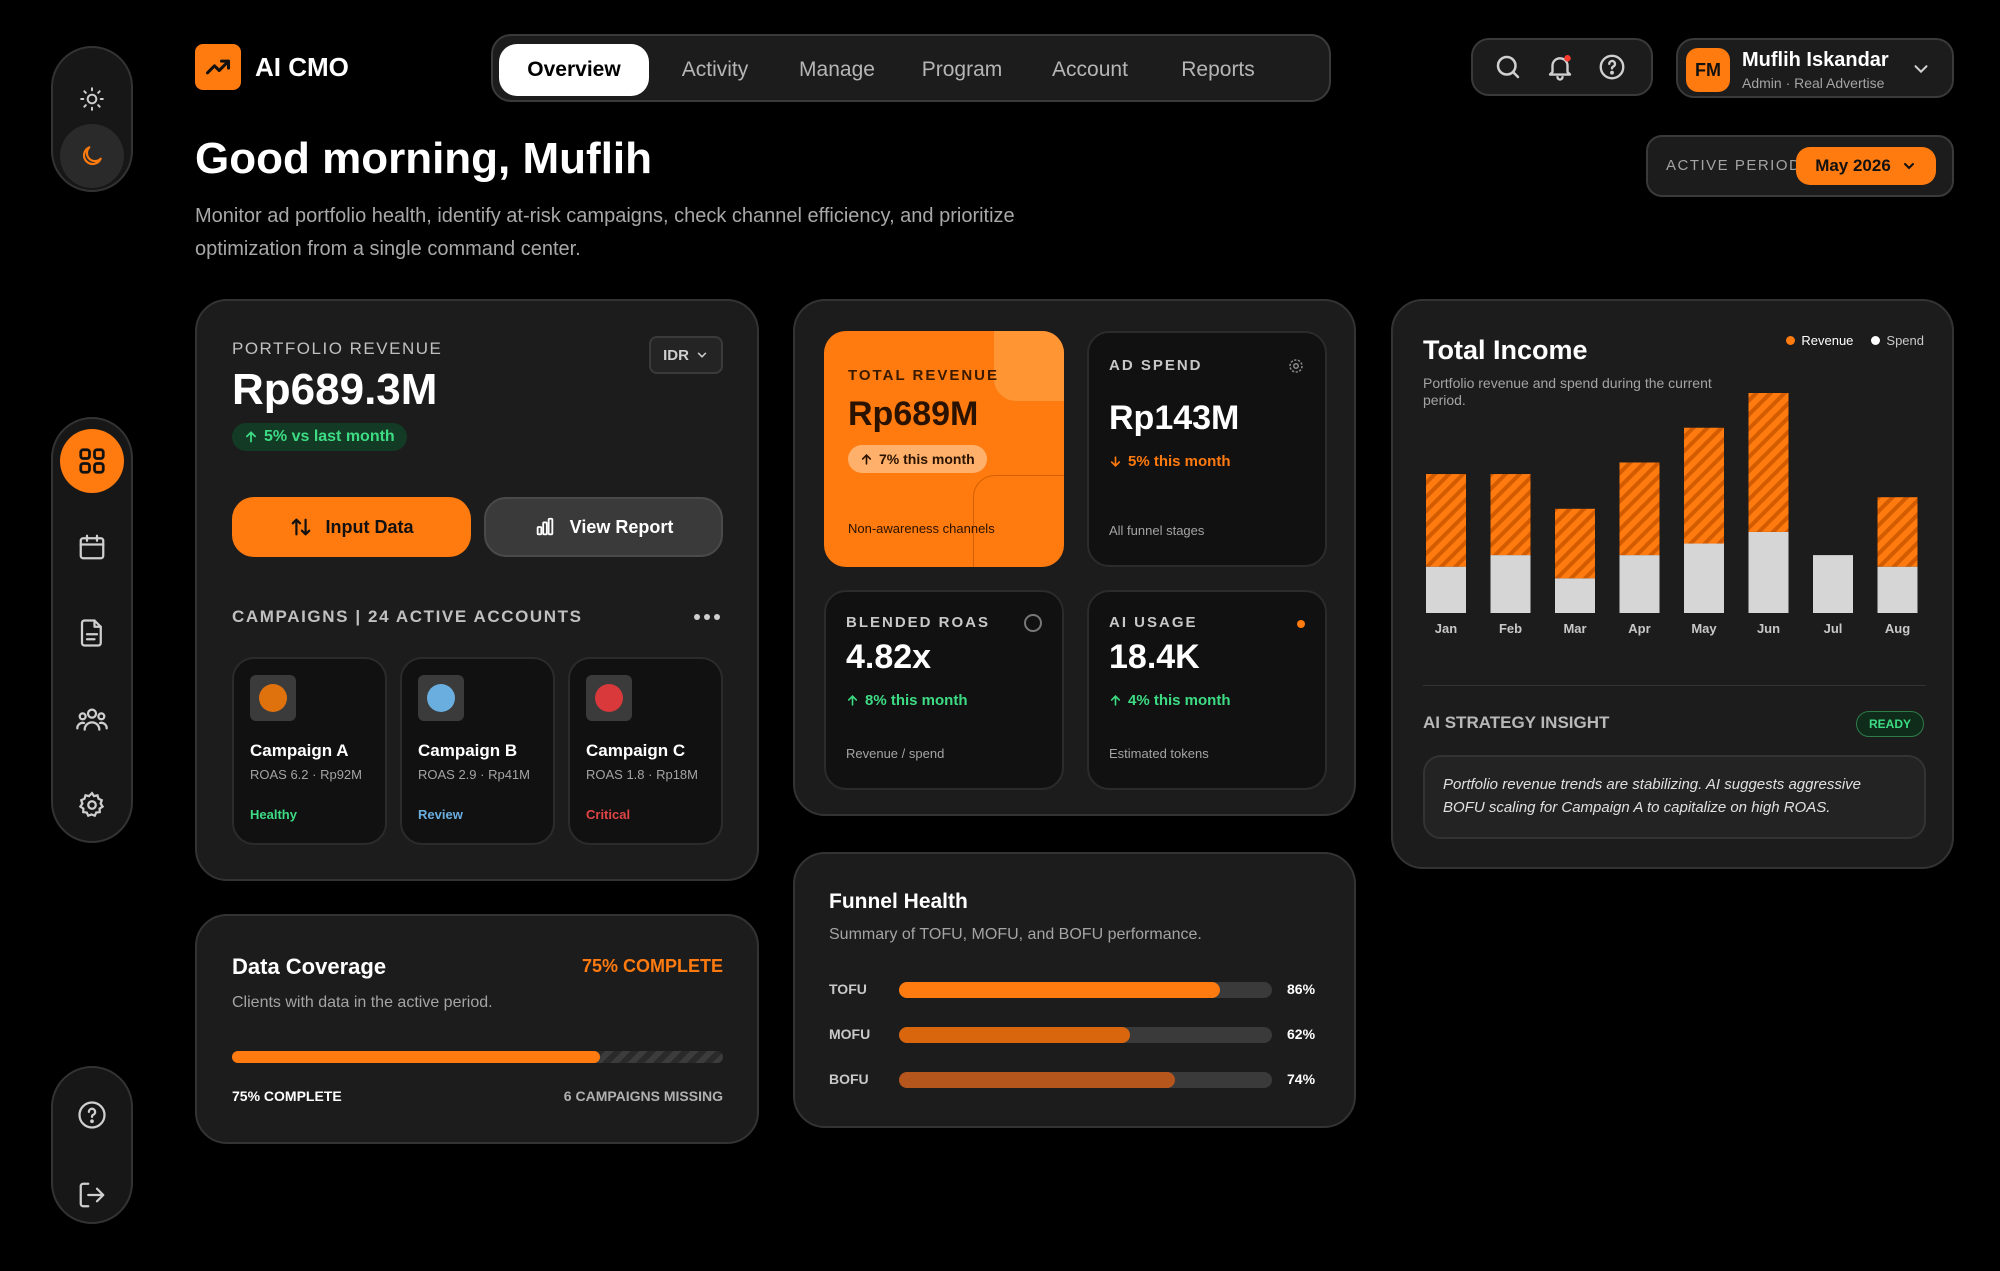  Describe the element at coordinates (1815, 60) in the screenshot. I see `user-name: Muflih Iskandar` at that location.